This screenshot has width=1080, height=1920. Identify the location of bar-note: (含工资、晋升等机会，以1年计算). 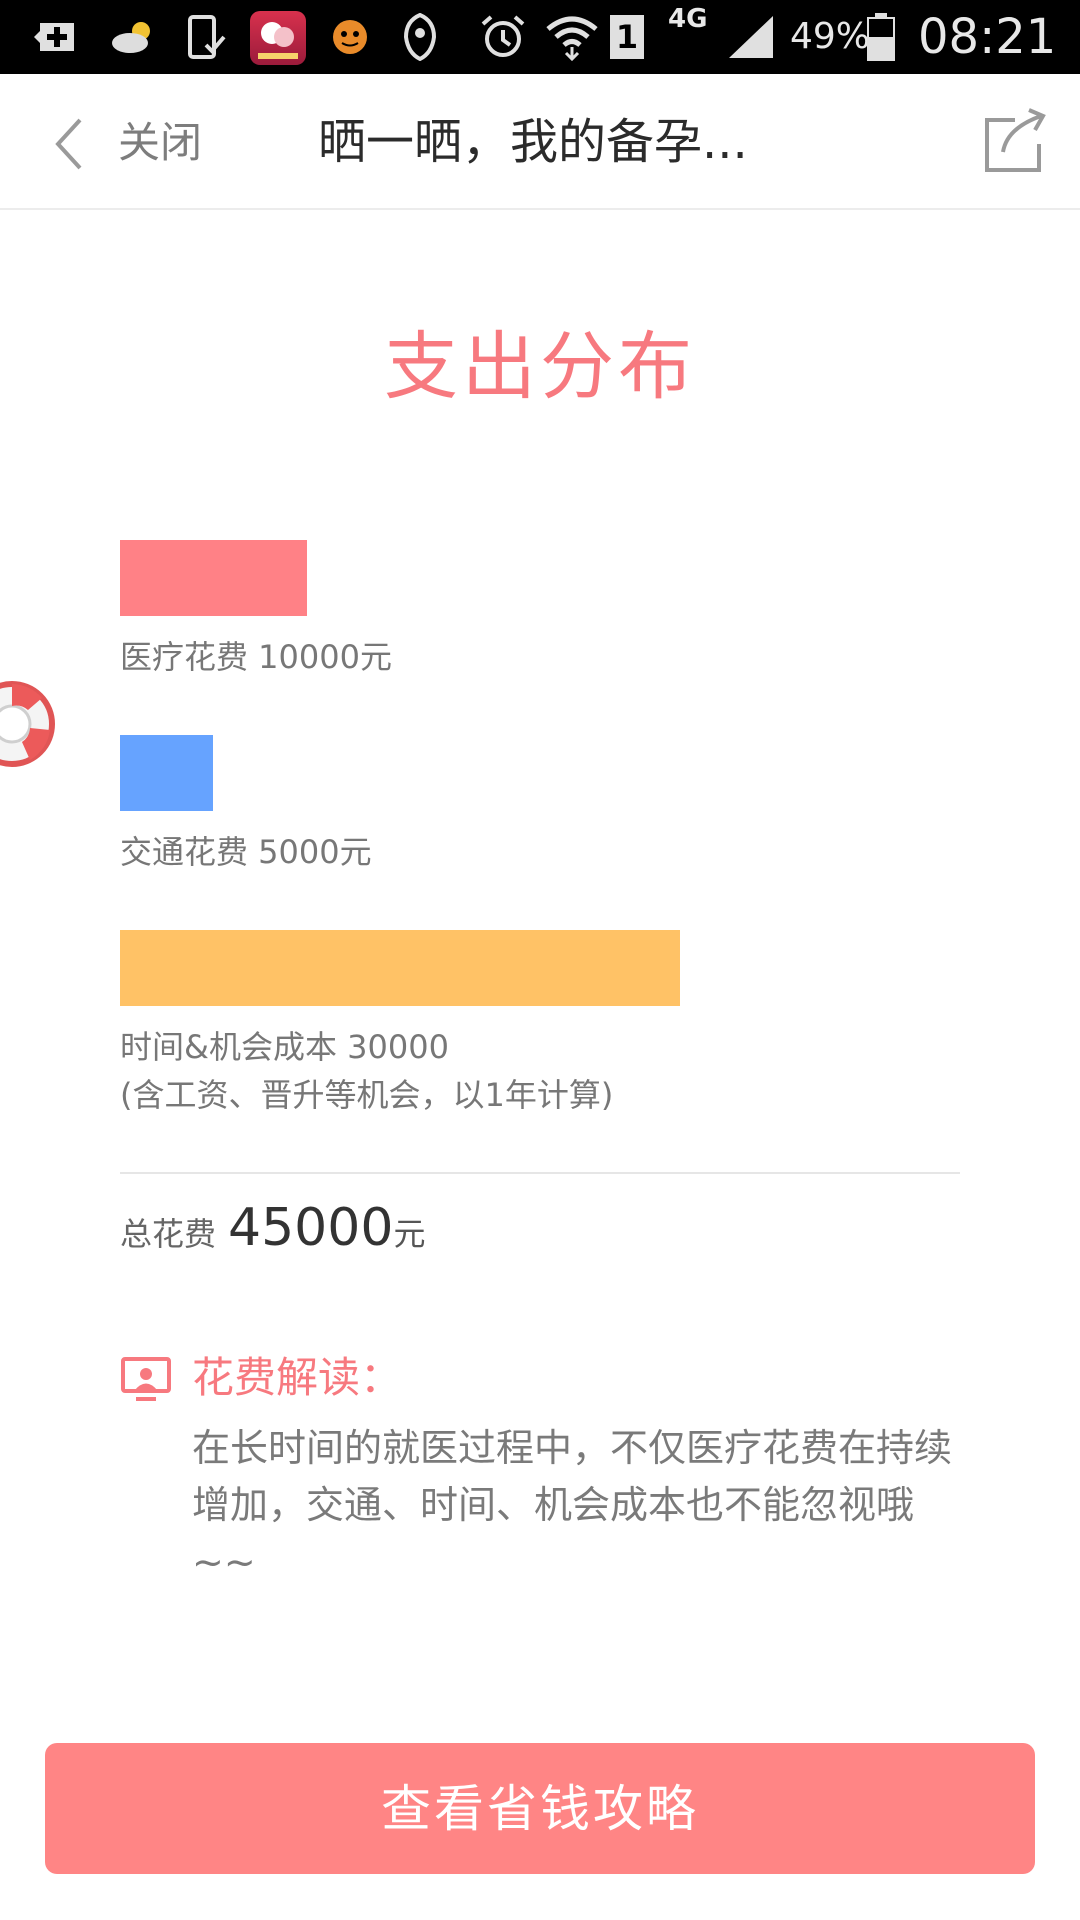
(367, 1095).